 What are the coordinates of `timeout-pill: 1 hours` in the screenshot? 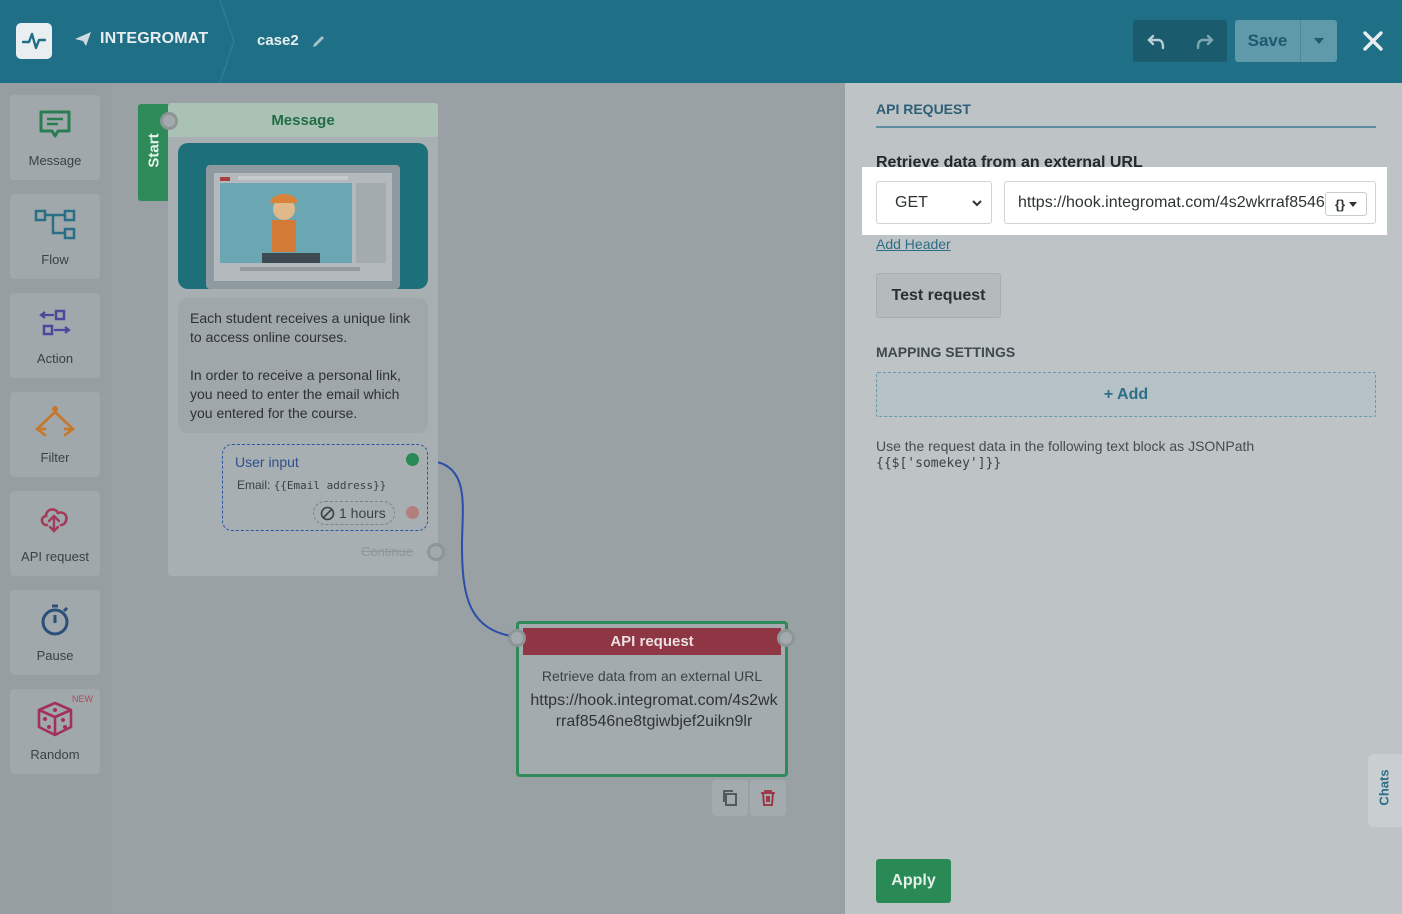 It's located at (354, 513).